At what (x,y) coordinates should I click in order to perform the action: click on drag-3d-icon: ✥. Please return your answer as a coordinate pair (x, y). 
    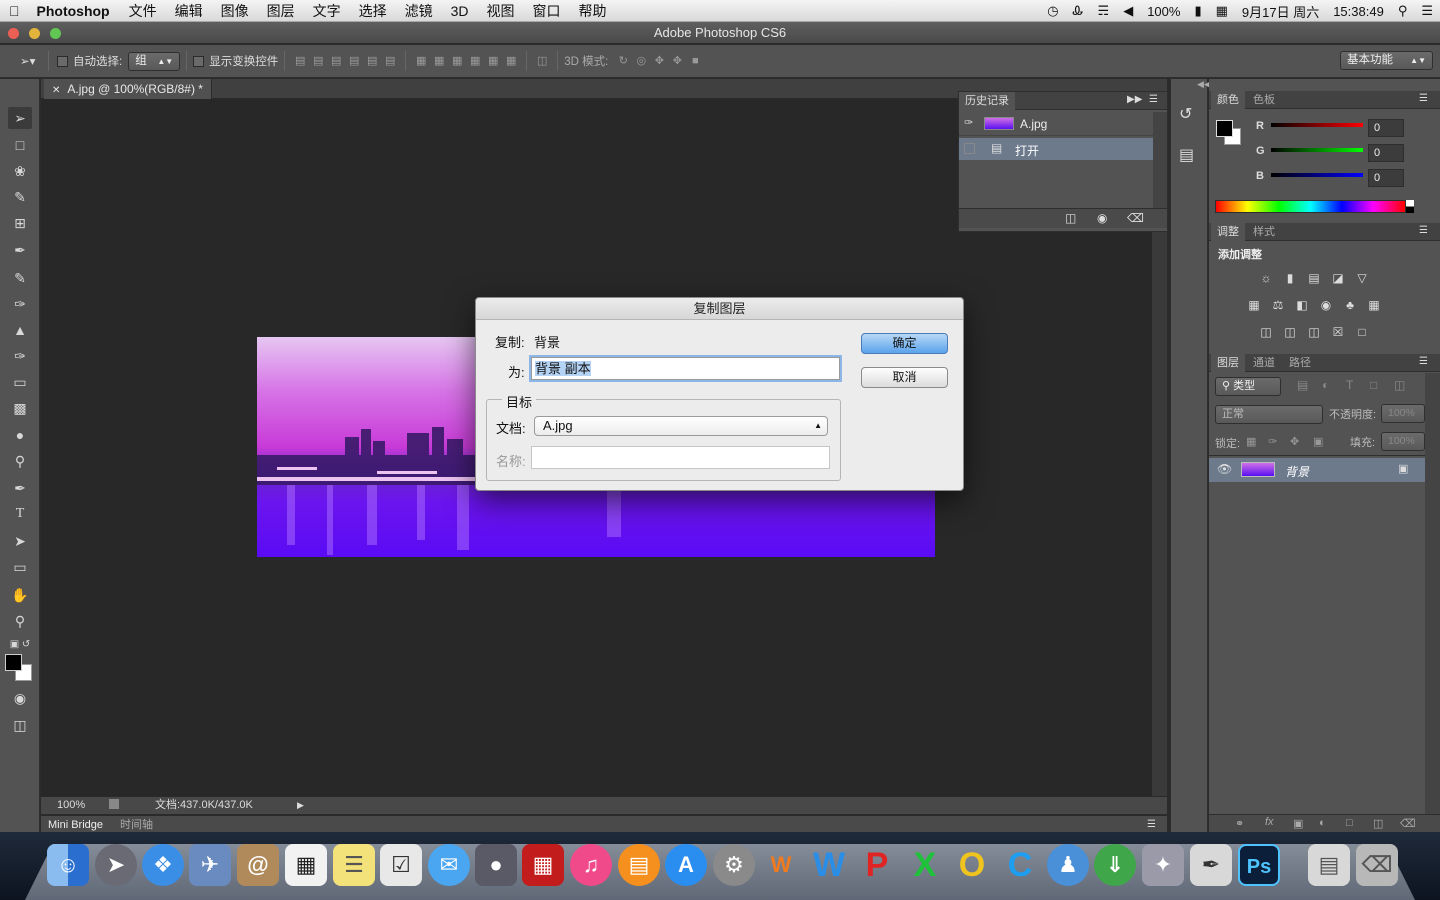
    Looking at the image, I should click on (659, 61).